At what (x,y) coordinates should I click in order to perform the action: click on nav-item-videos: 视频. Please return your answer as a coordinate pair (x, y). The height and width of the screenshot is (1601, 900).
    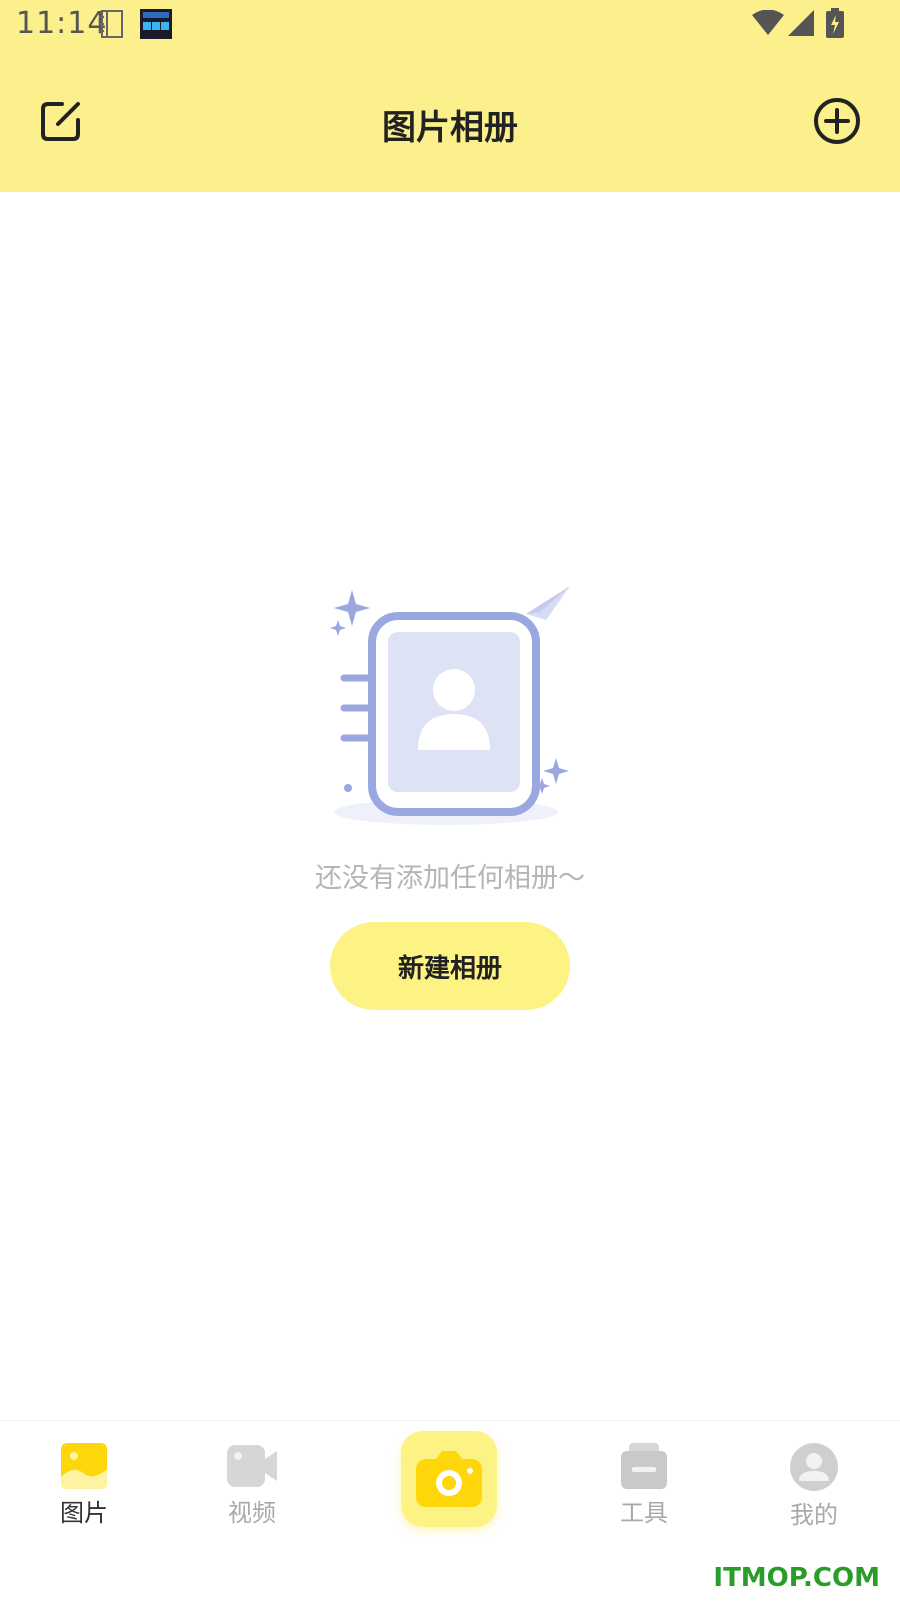
    Looking at the image, I should click on (252, 1476).